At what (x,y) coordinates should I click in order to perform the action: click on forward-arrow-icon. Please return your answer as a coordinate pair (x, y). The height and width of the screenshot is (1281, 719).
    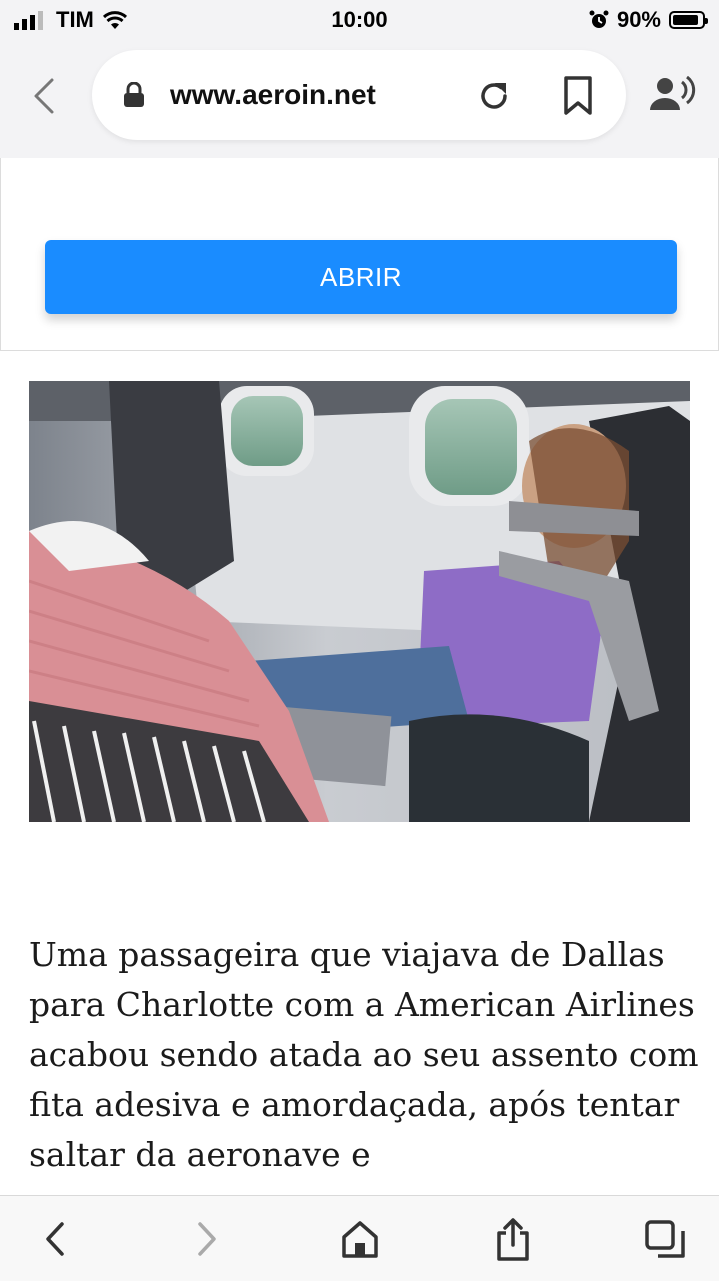
    Looking at the image, I should click on (207, 1239).